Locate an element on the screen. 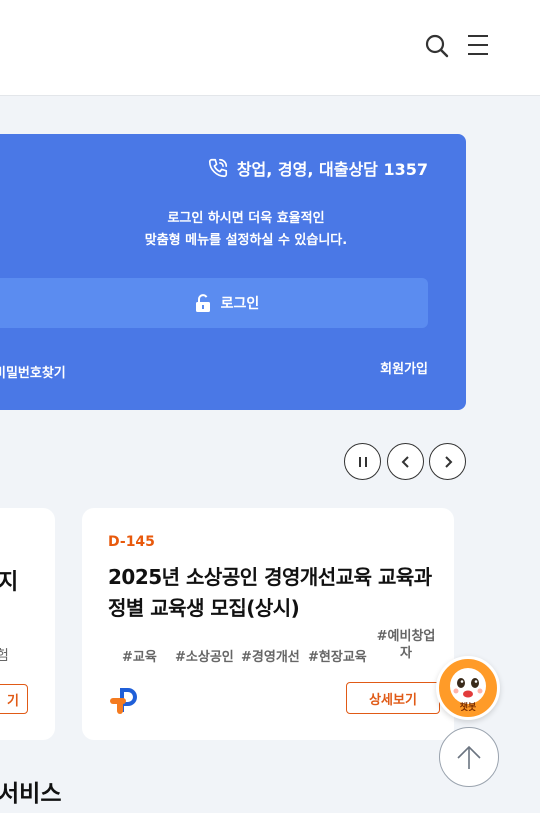 The width and height of the screenshot is (540, 813). arrow-up-icon is located at coordinates (469, 757).